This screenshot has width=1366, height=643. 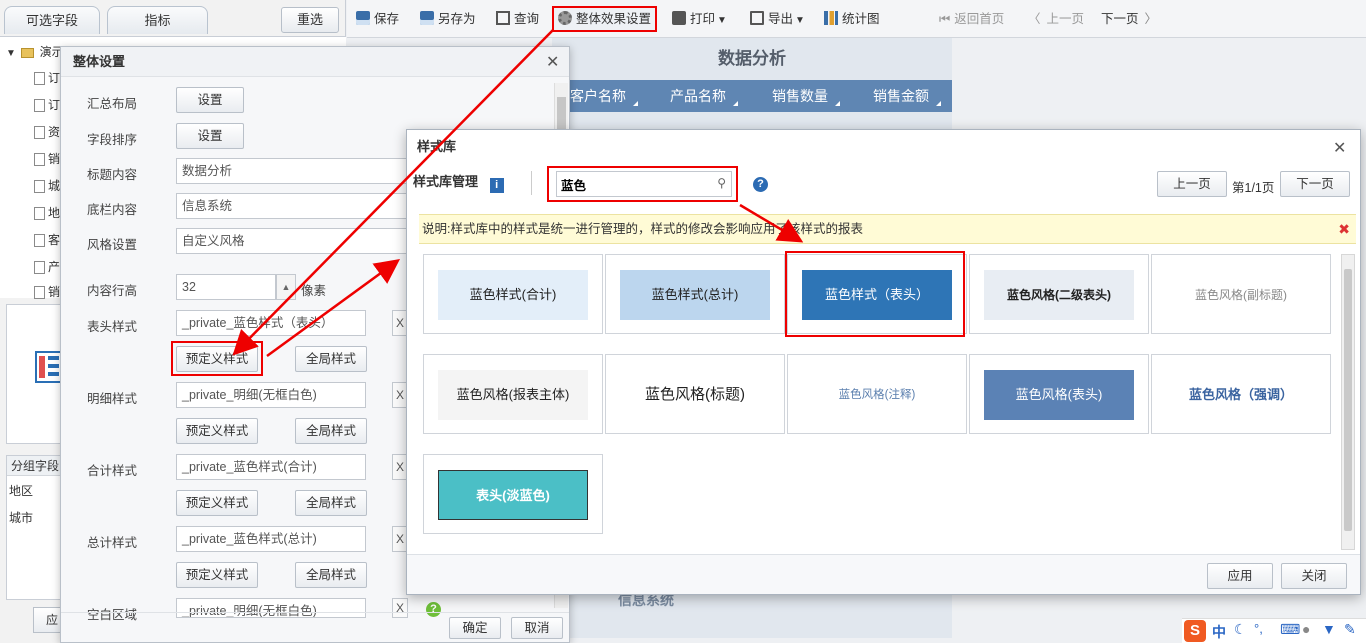 What do you see at coordinates (1219, 632) in the screenshot?
I see `ime-mode-label: 中` at bounding box center [1219, 632].